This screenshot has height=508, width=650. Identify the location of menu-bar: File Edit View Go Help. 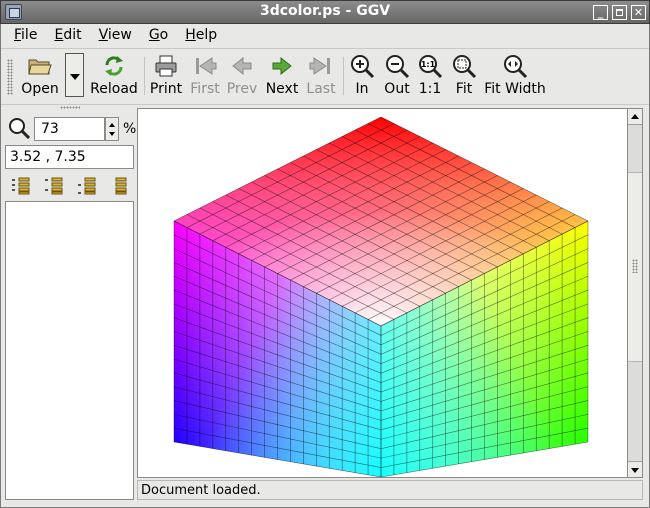
(115, 36).